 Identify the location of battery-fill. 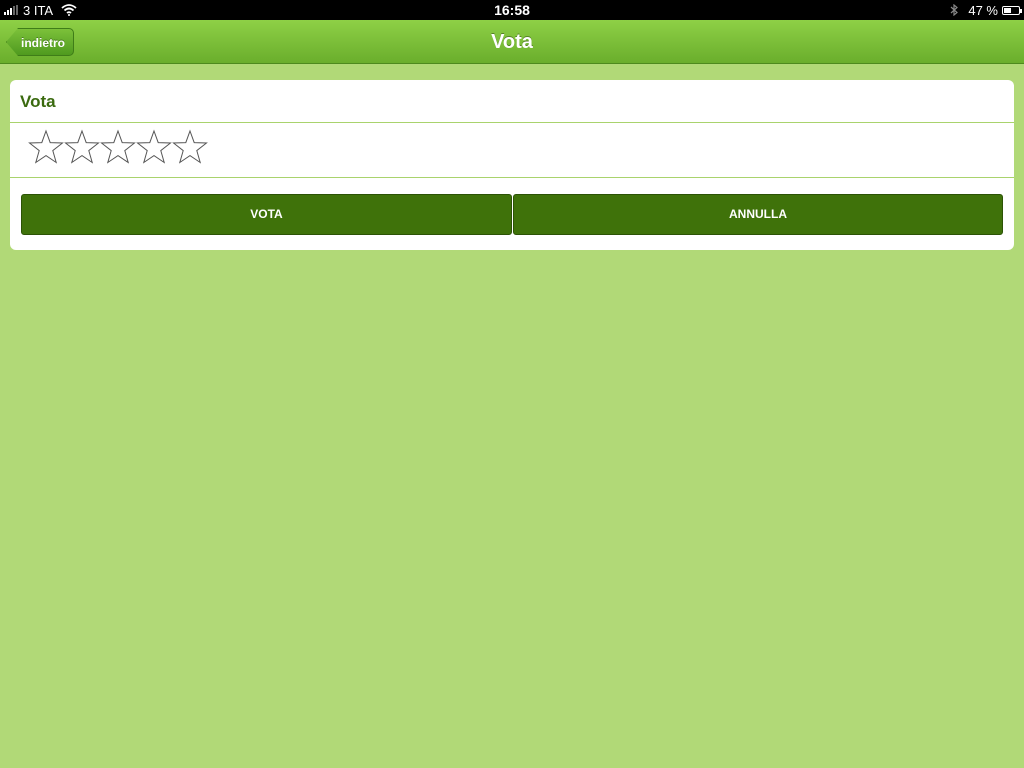
(1007, 10).